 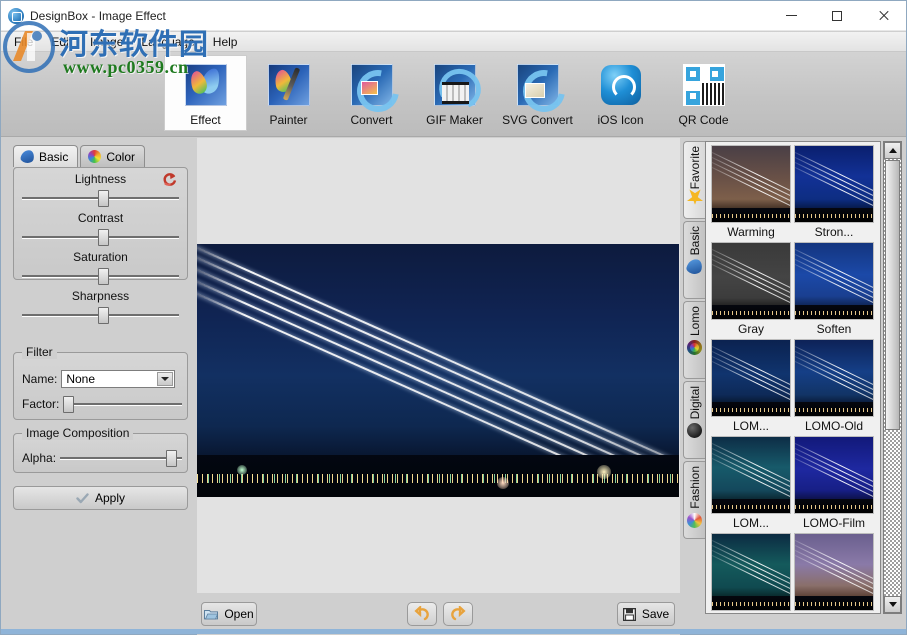 I want to click on menu-bar: File Edit Image Language Help, so click(x=453, y=42).